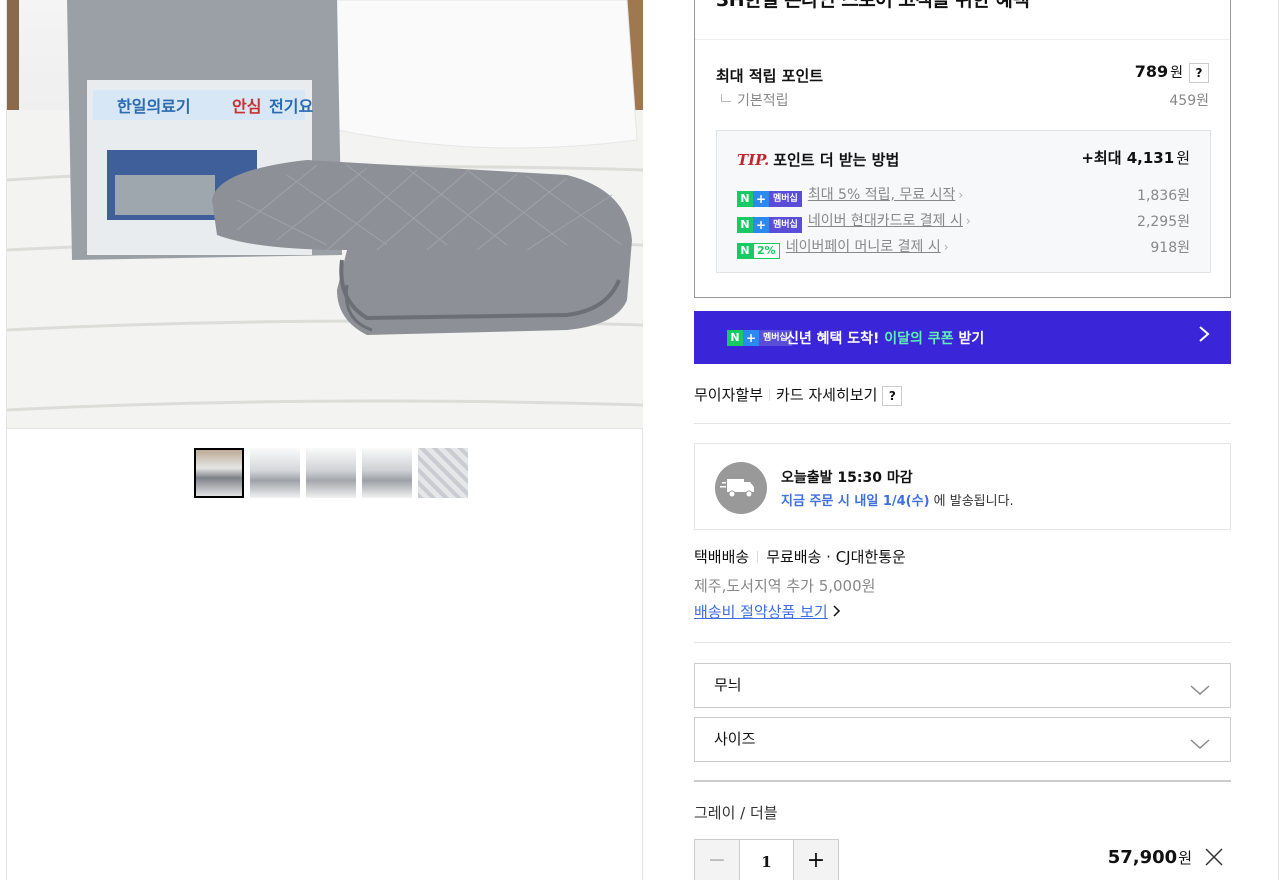  I want to click on max-points-number: 789, so click(1151, 71).